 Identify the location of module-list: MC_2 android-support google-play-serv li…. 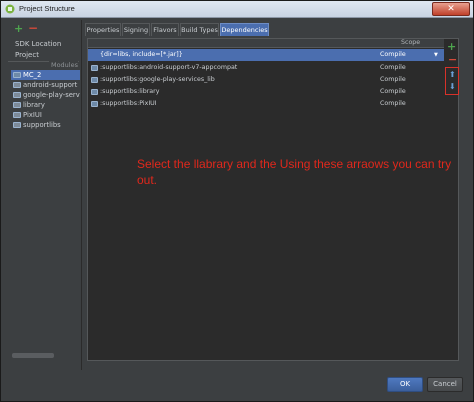
(45, 100).